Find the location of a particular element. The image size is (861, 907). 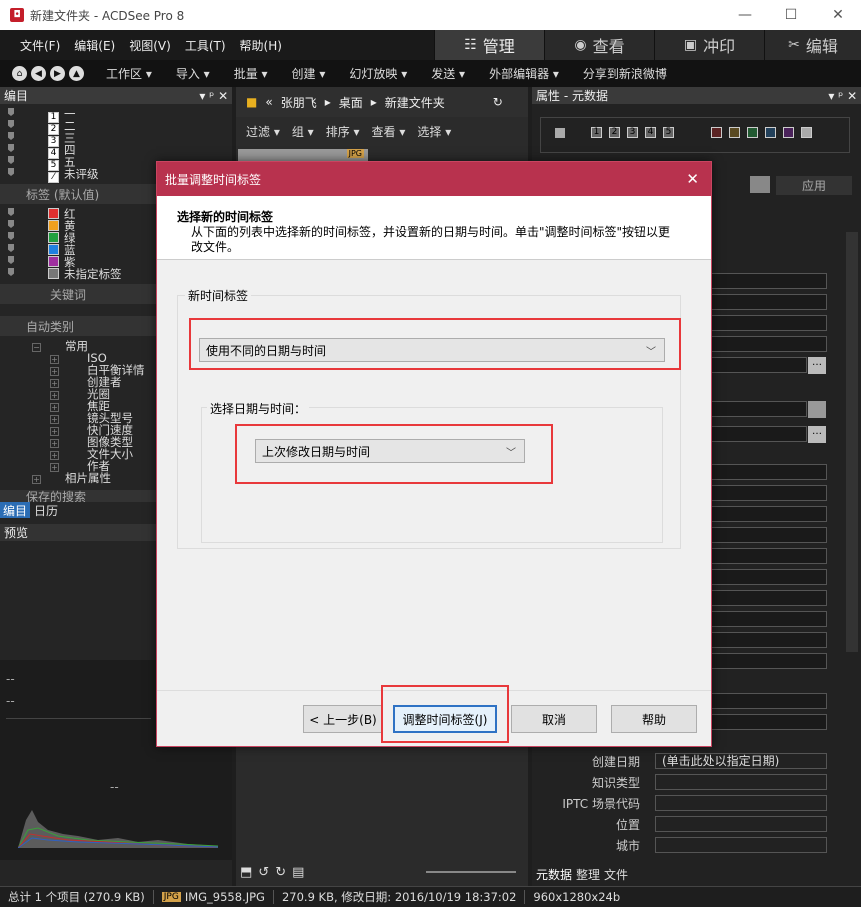

rotate-right-icon: ↻ is located at coordinates (280, 872).